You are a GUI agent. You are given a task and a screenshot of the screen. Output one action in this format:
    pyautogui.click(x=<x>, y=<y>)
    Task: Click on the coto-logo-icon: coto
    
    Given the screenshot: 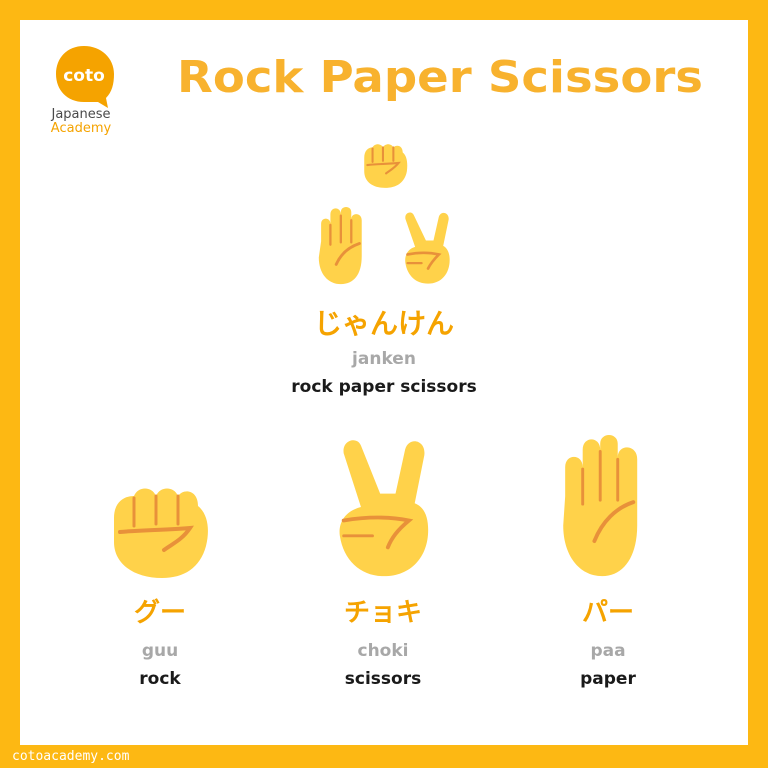 What is the action you would take?
    pyautogui.click(x=85, y=77)
    